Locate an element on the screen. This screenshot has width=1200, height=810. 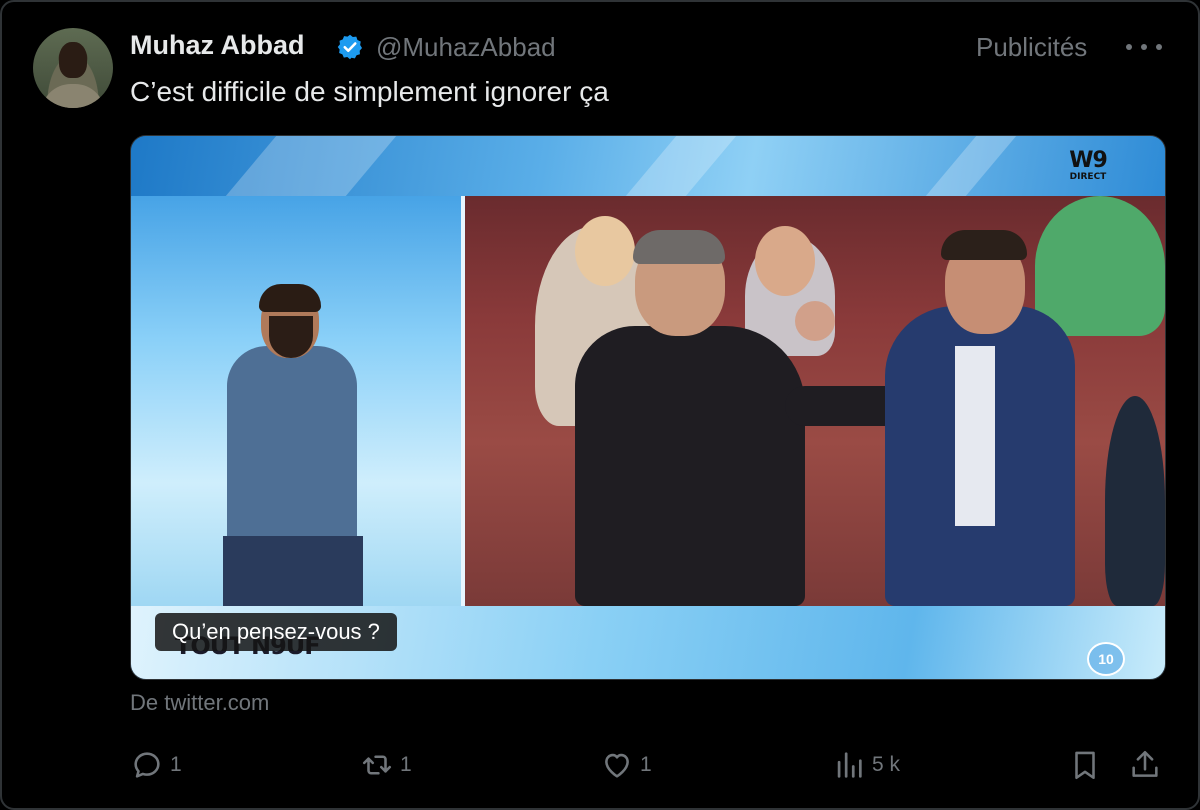
channel-logo: W9 DIRECT is located at coordinates (1088, 165).